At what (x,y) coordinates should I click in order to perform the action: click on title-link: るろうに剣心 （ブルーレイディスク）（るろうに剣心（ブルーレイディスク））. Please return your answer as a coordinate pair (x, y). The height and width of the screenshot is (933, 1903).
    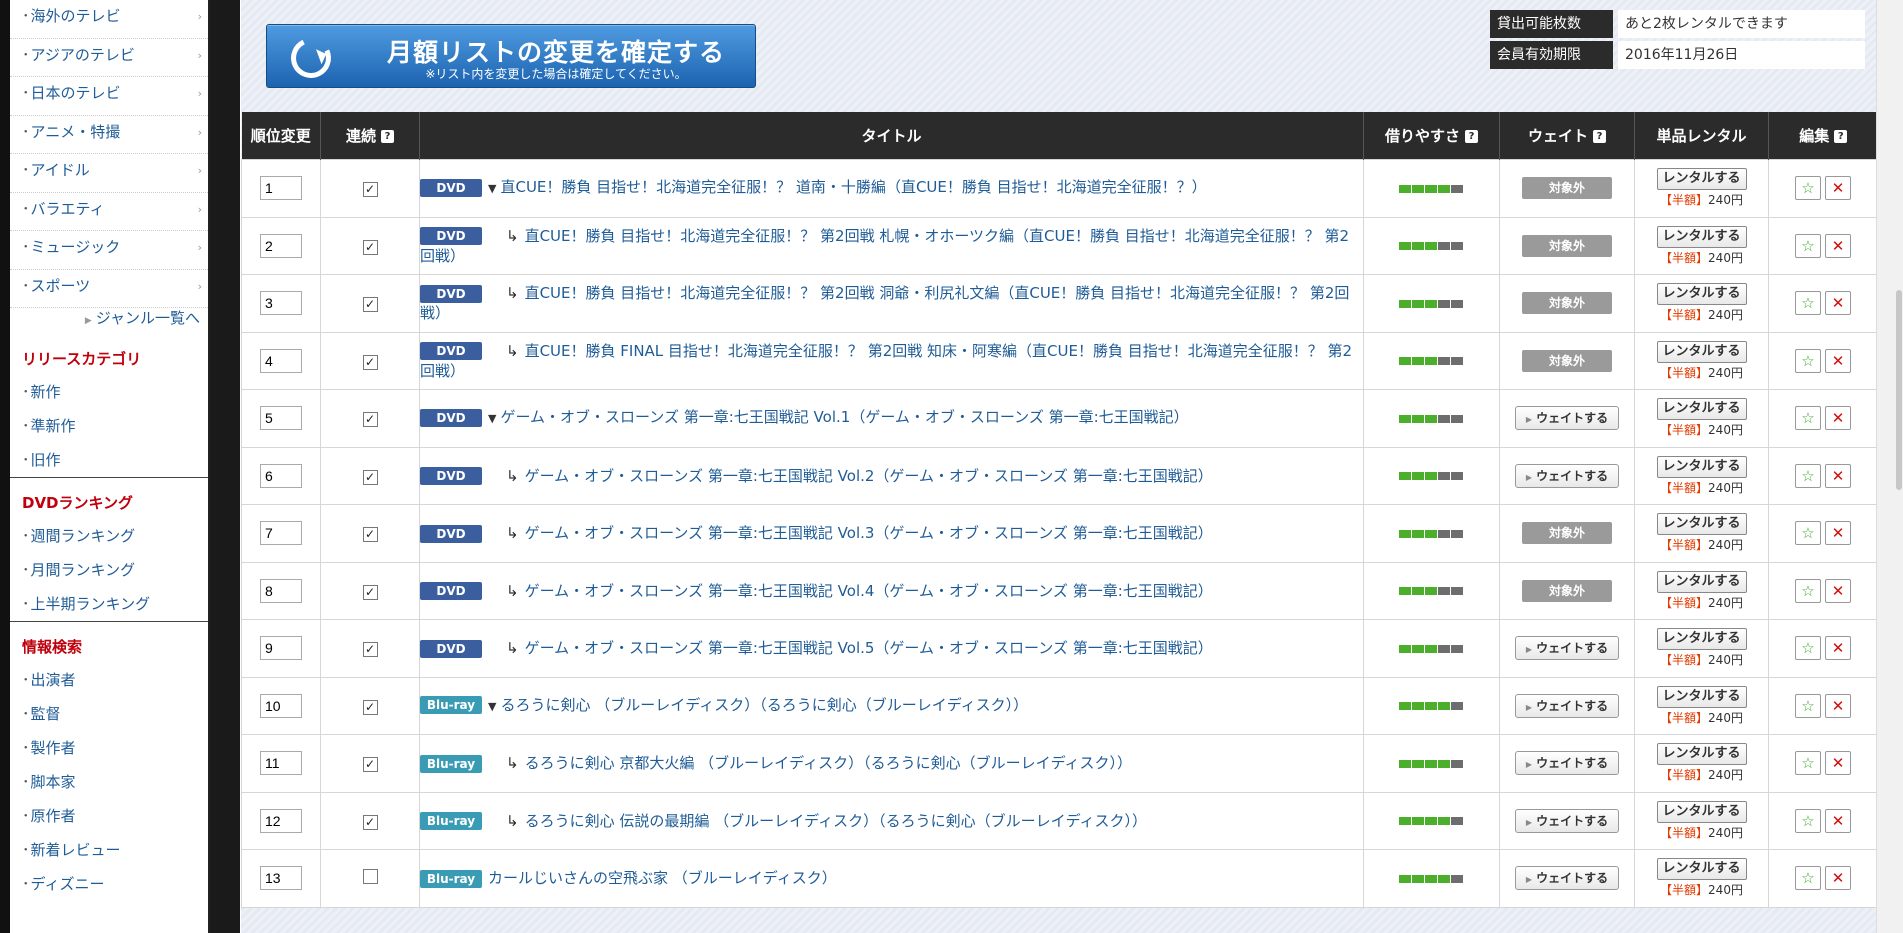
    Looking at the image, I should click on (764, 705).